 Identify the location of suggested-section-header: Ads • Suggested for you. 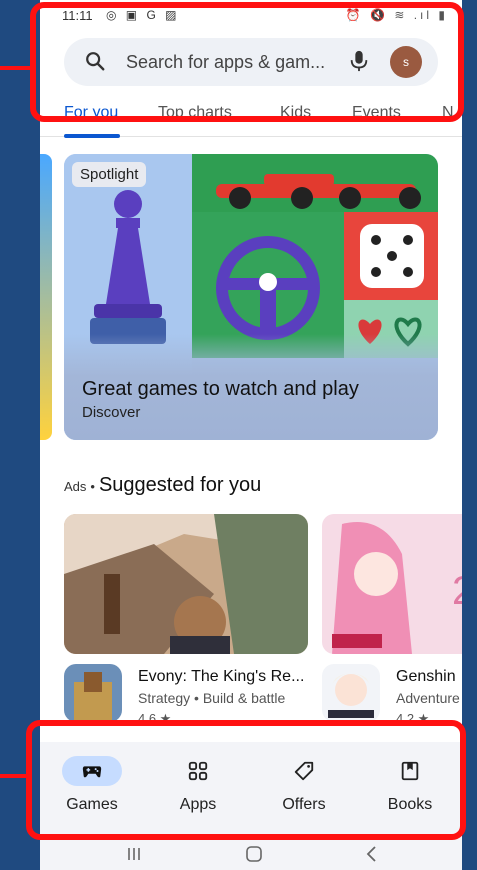
(162, 485).